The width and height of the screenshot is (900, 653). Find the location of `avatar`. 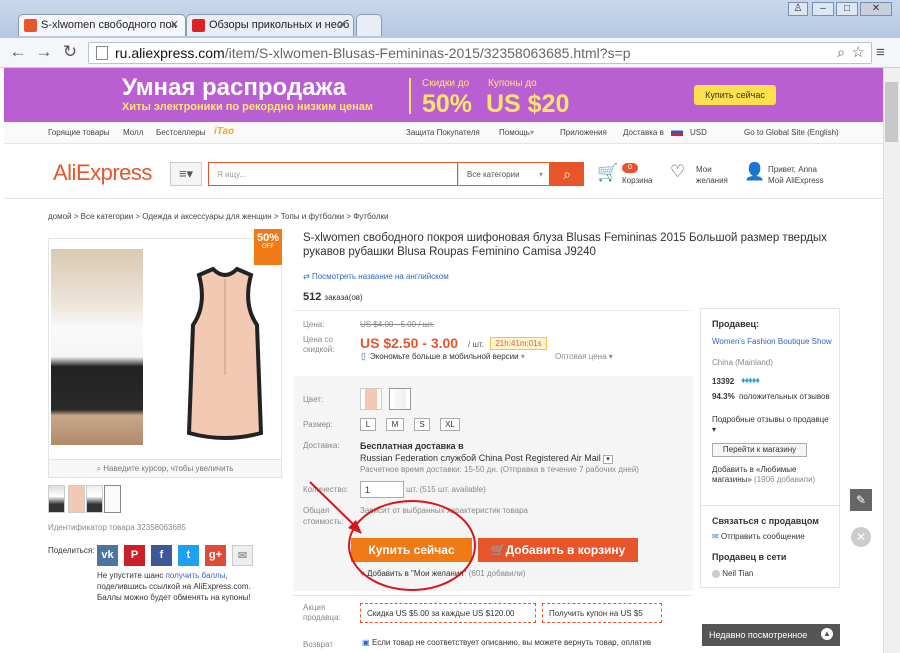

avatar is located at coordinates (716, 573).